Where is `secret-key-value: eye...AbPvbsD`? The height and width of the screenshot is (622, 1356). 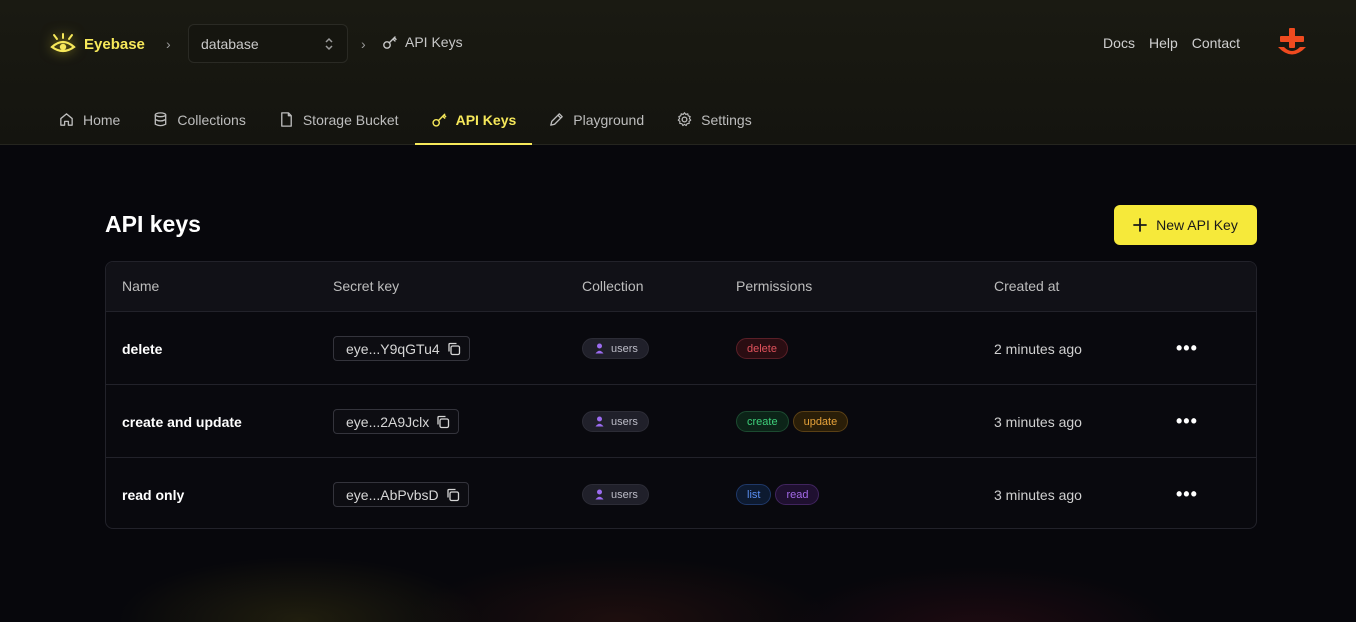 secret-key-value: eye...AbPvbsD is located at coordinates (392, 494).